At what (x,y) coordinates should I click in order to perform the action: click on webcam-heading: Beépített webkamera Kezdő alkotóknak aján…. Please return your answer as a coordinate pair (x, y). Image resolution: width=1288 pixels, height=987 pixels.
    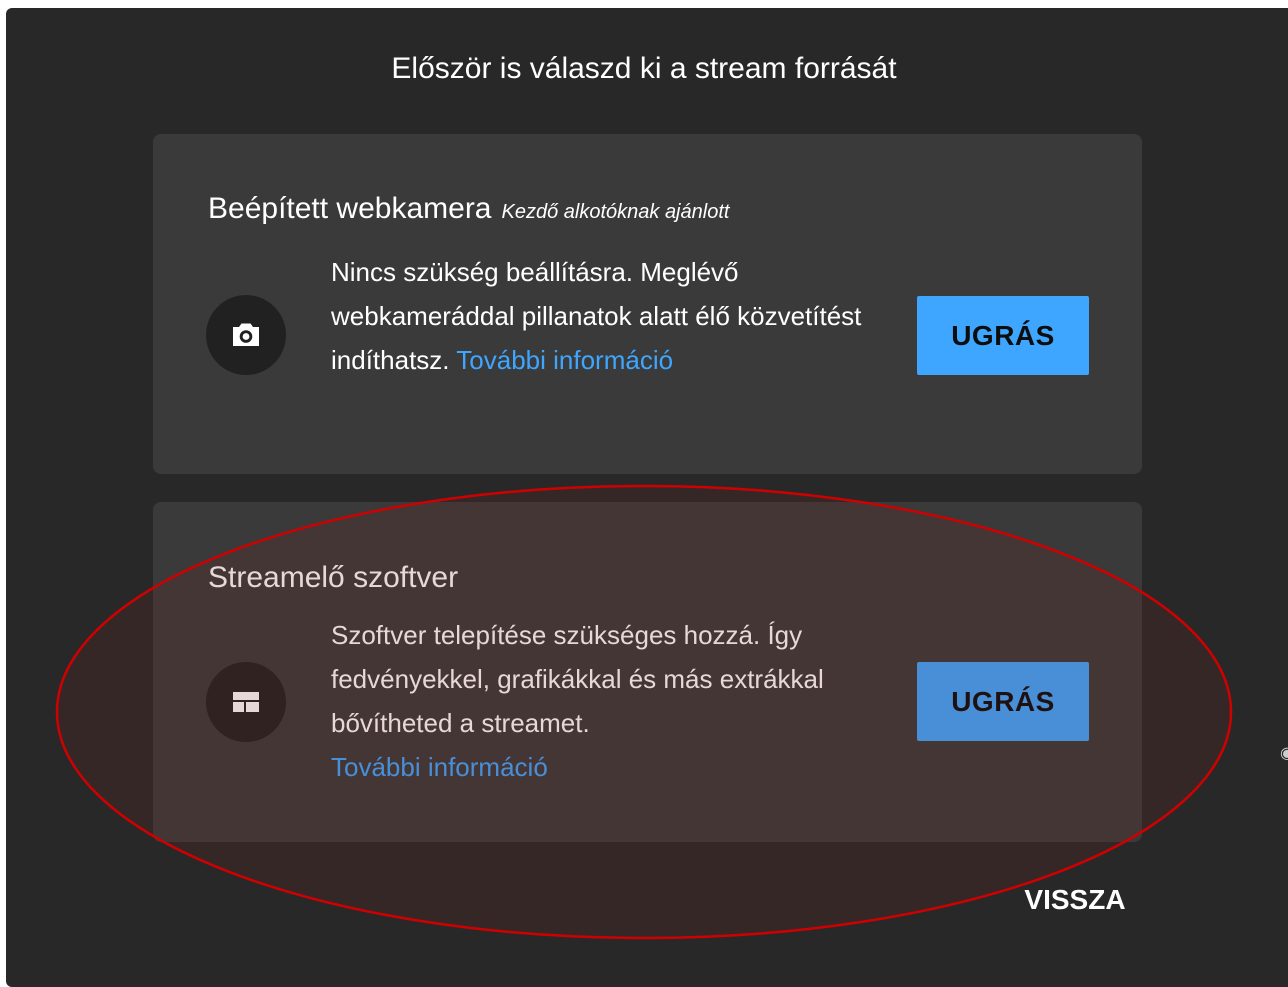
    Looking at the image, I should click on (468, 210).